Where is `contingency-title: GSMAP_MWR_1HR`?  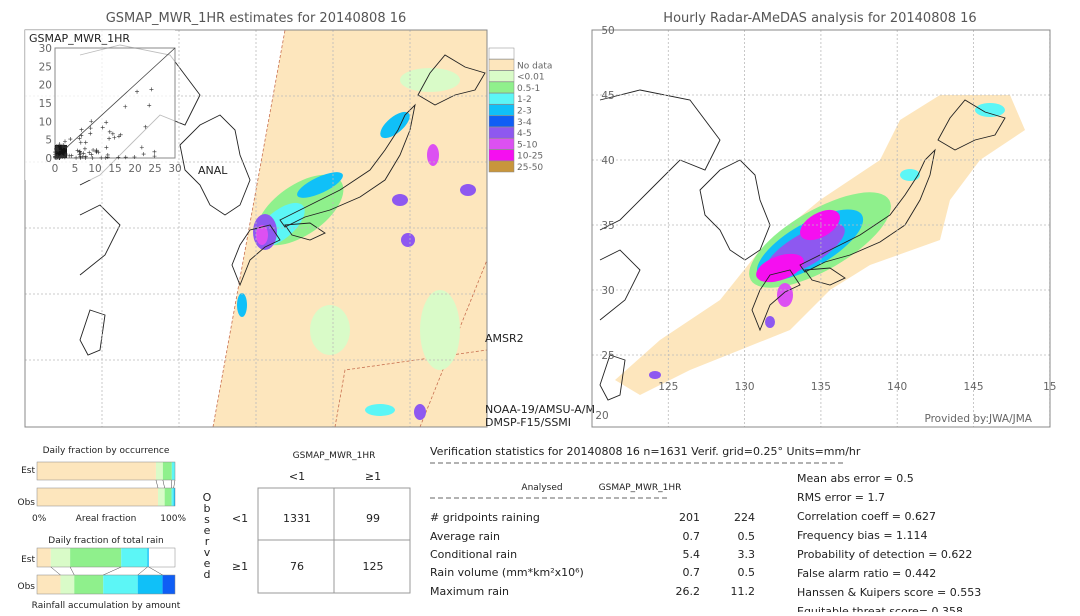
contingency-title: GSMAP_MWR_1HR is located at coordinates (334, 456).